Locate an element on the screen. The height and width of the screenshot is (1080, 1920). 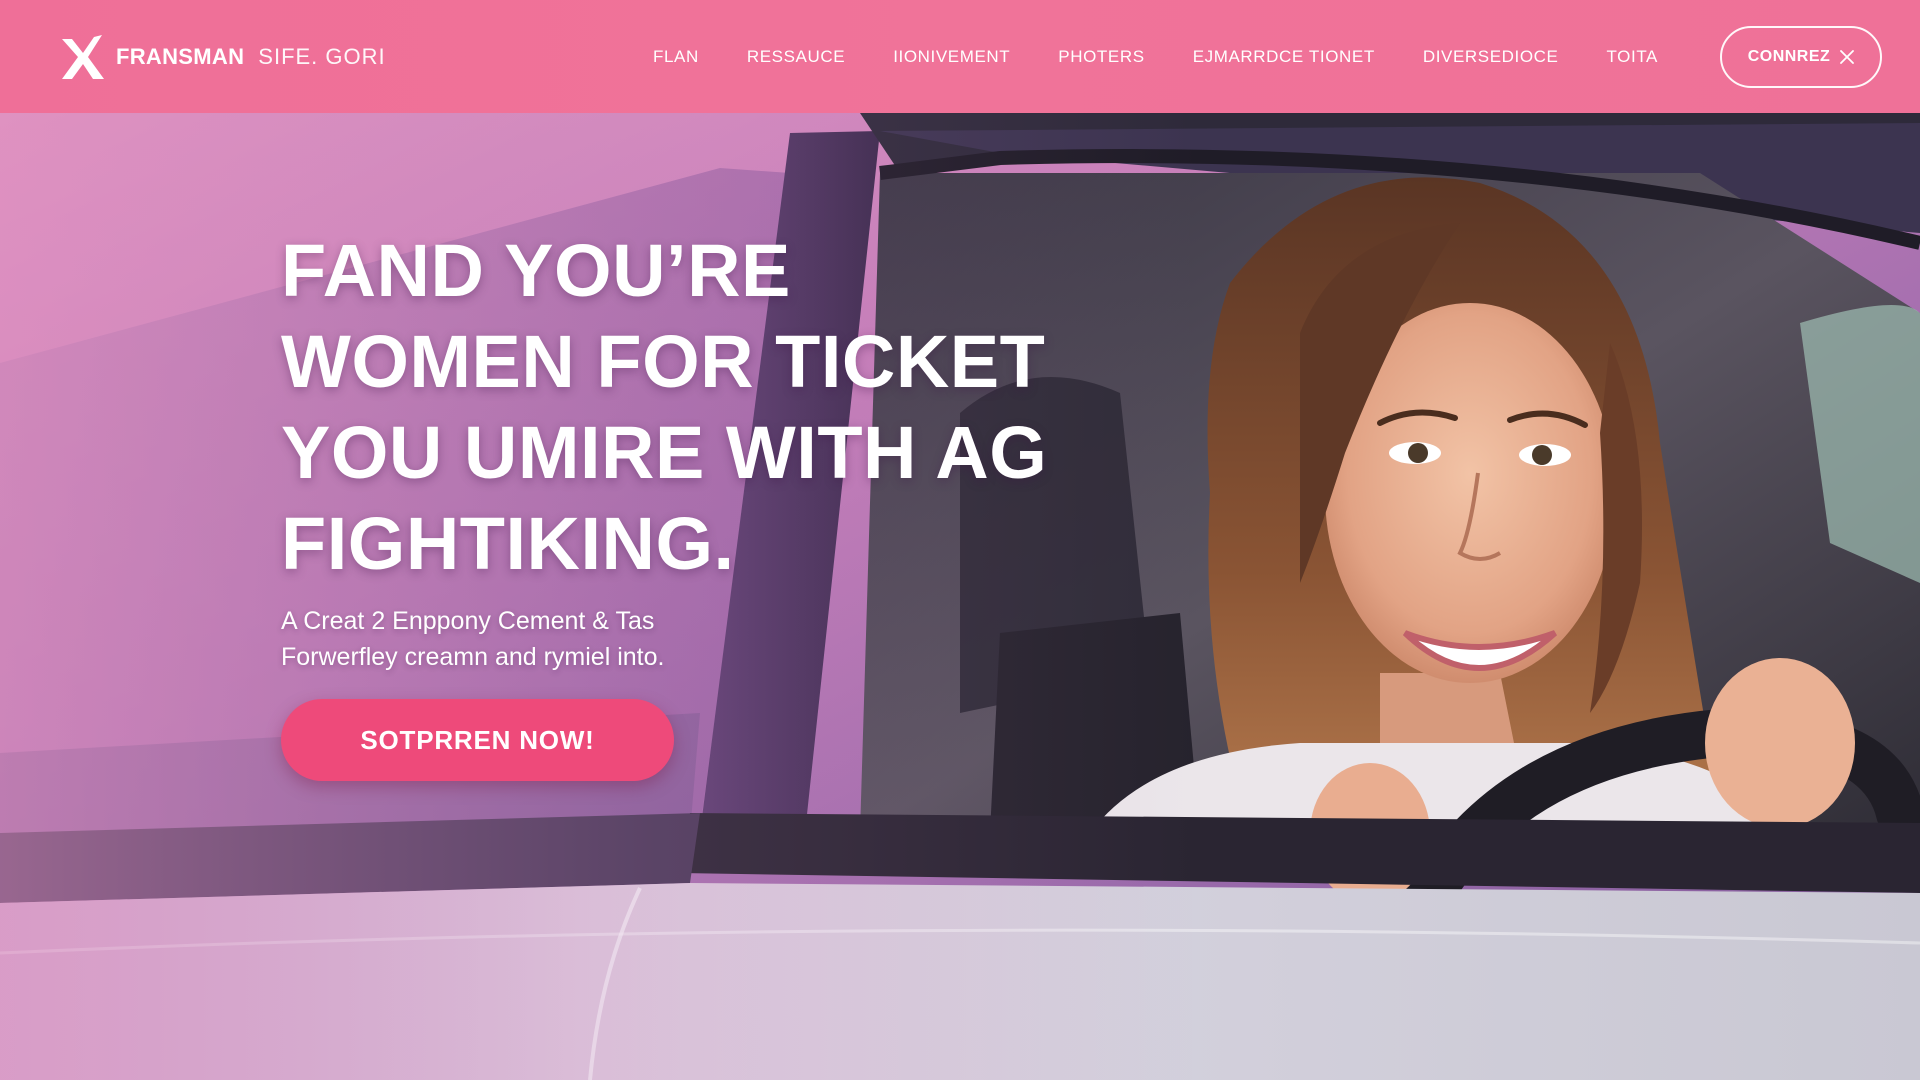
nav-item-ressauce: RESSAUCE is located at coordinates (796, 57).